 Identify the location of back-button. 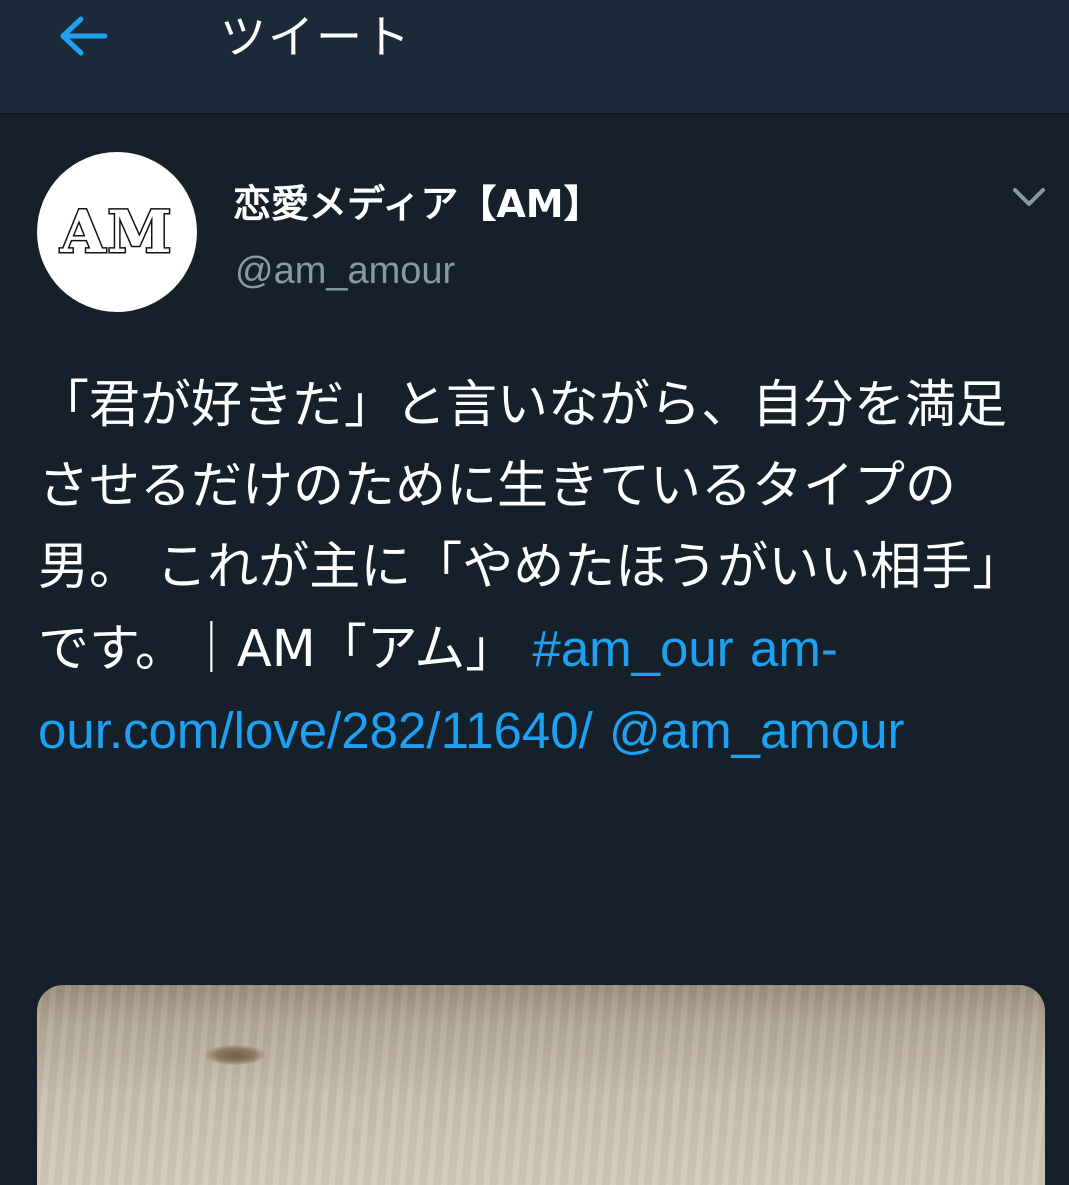
(83, 36).